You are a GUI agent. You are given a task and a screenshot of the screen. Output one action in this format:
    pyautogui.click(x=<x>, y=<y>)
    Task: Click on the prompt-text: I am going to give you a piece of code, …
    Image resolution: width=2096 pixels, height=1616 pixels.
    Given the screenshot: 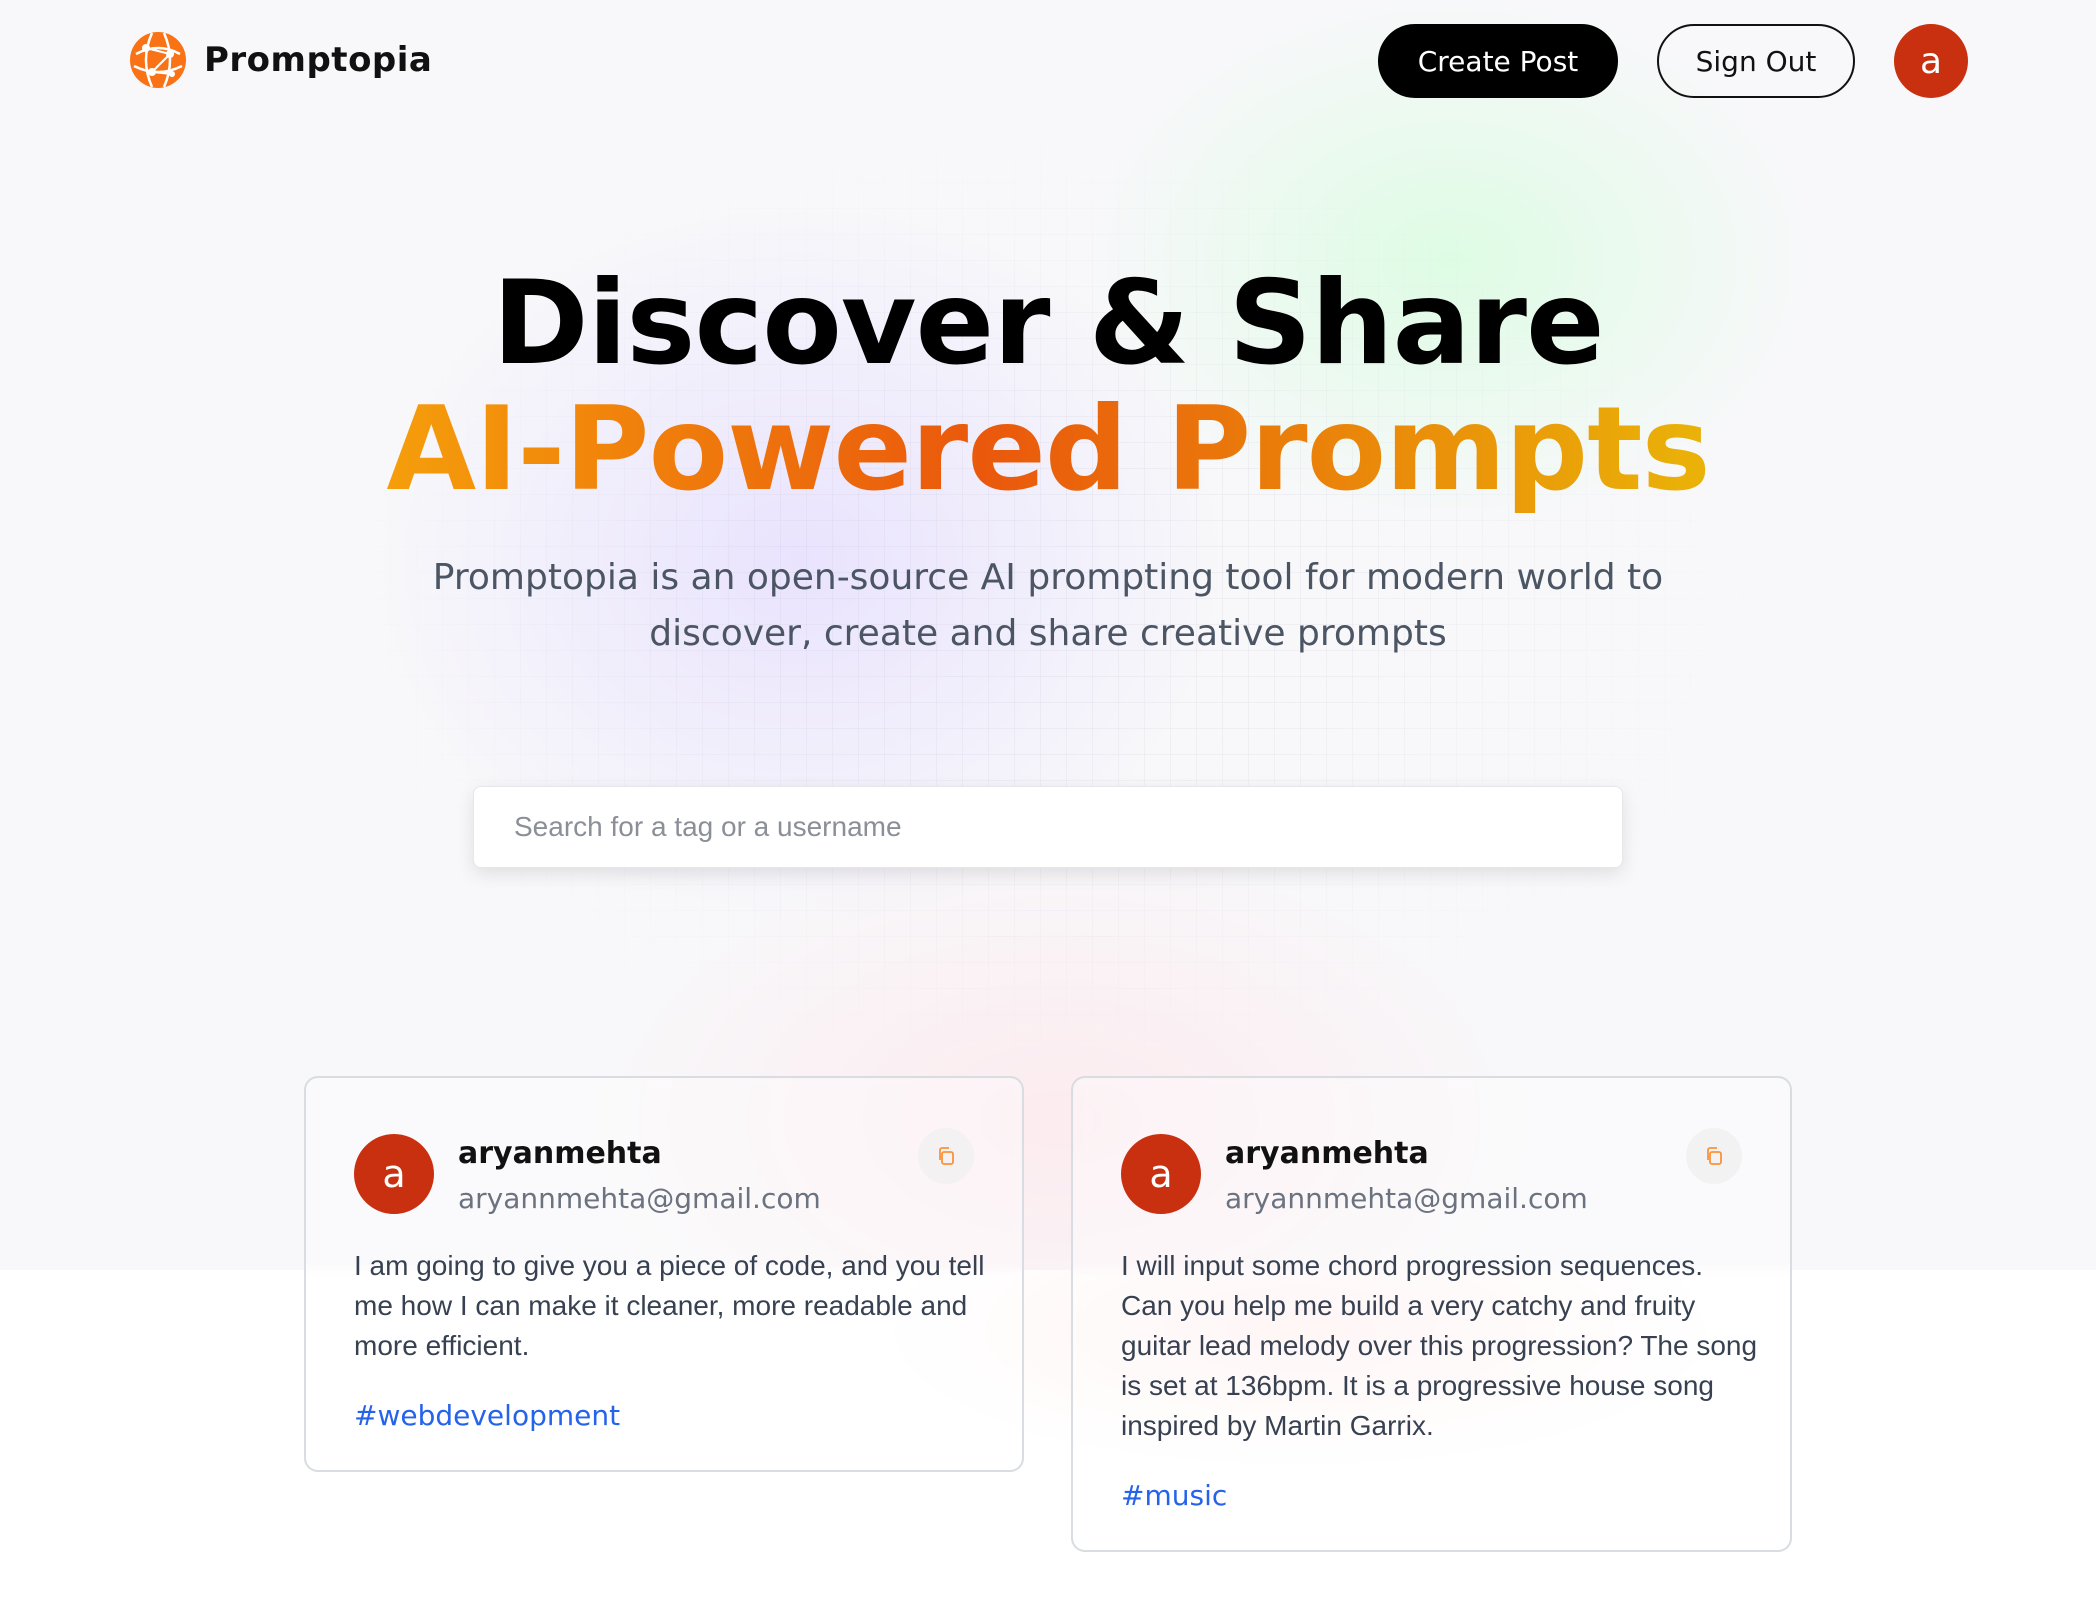 What is the action you would take?
    pyautogui.click(x=669, y=1305)
    